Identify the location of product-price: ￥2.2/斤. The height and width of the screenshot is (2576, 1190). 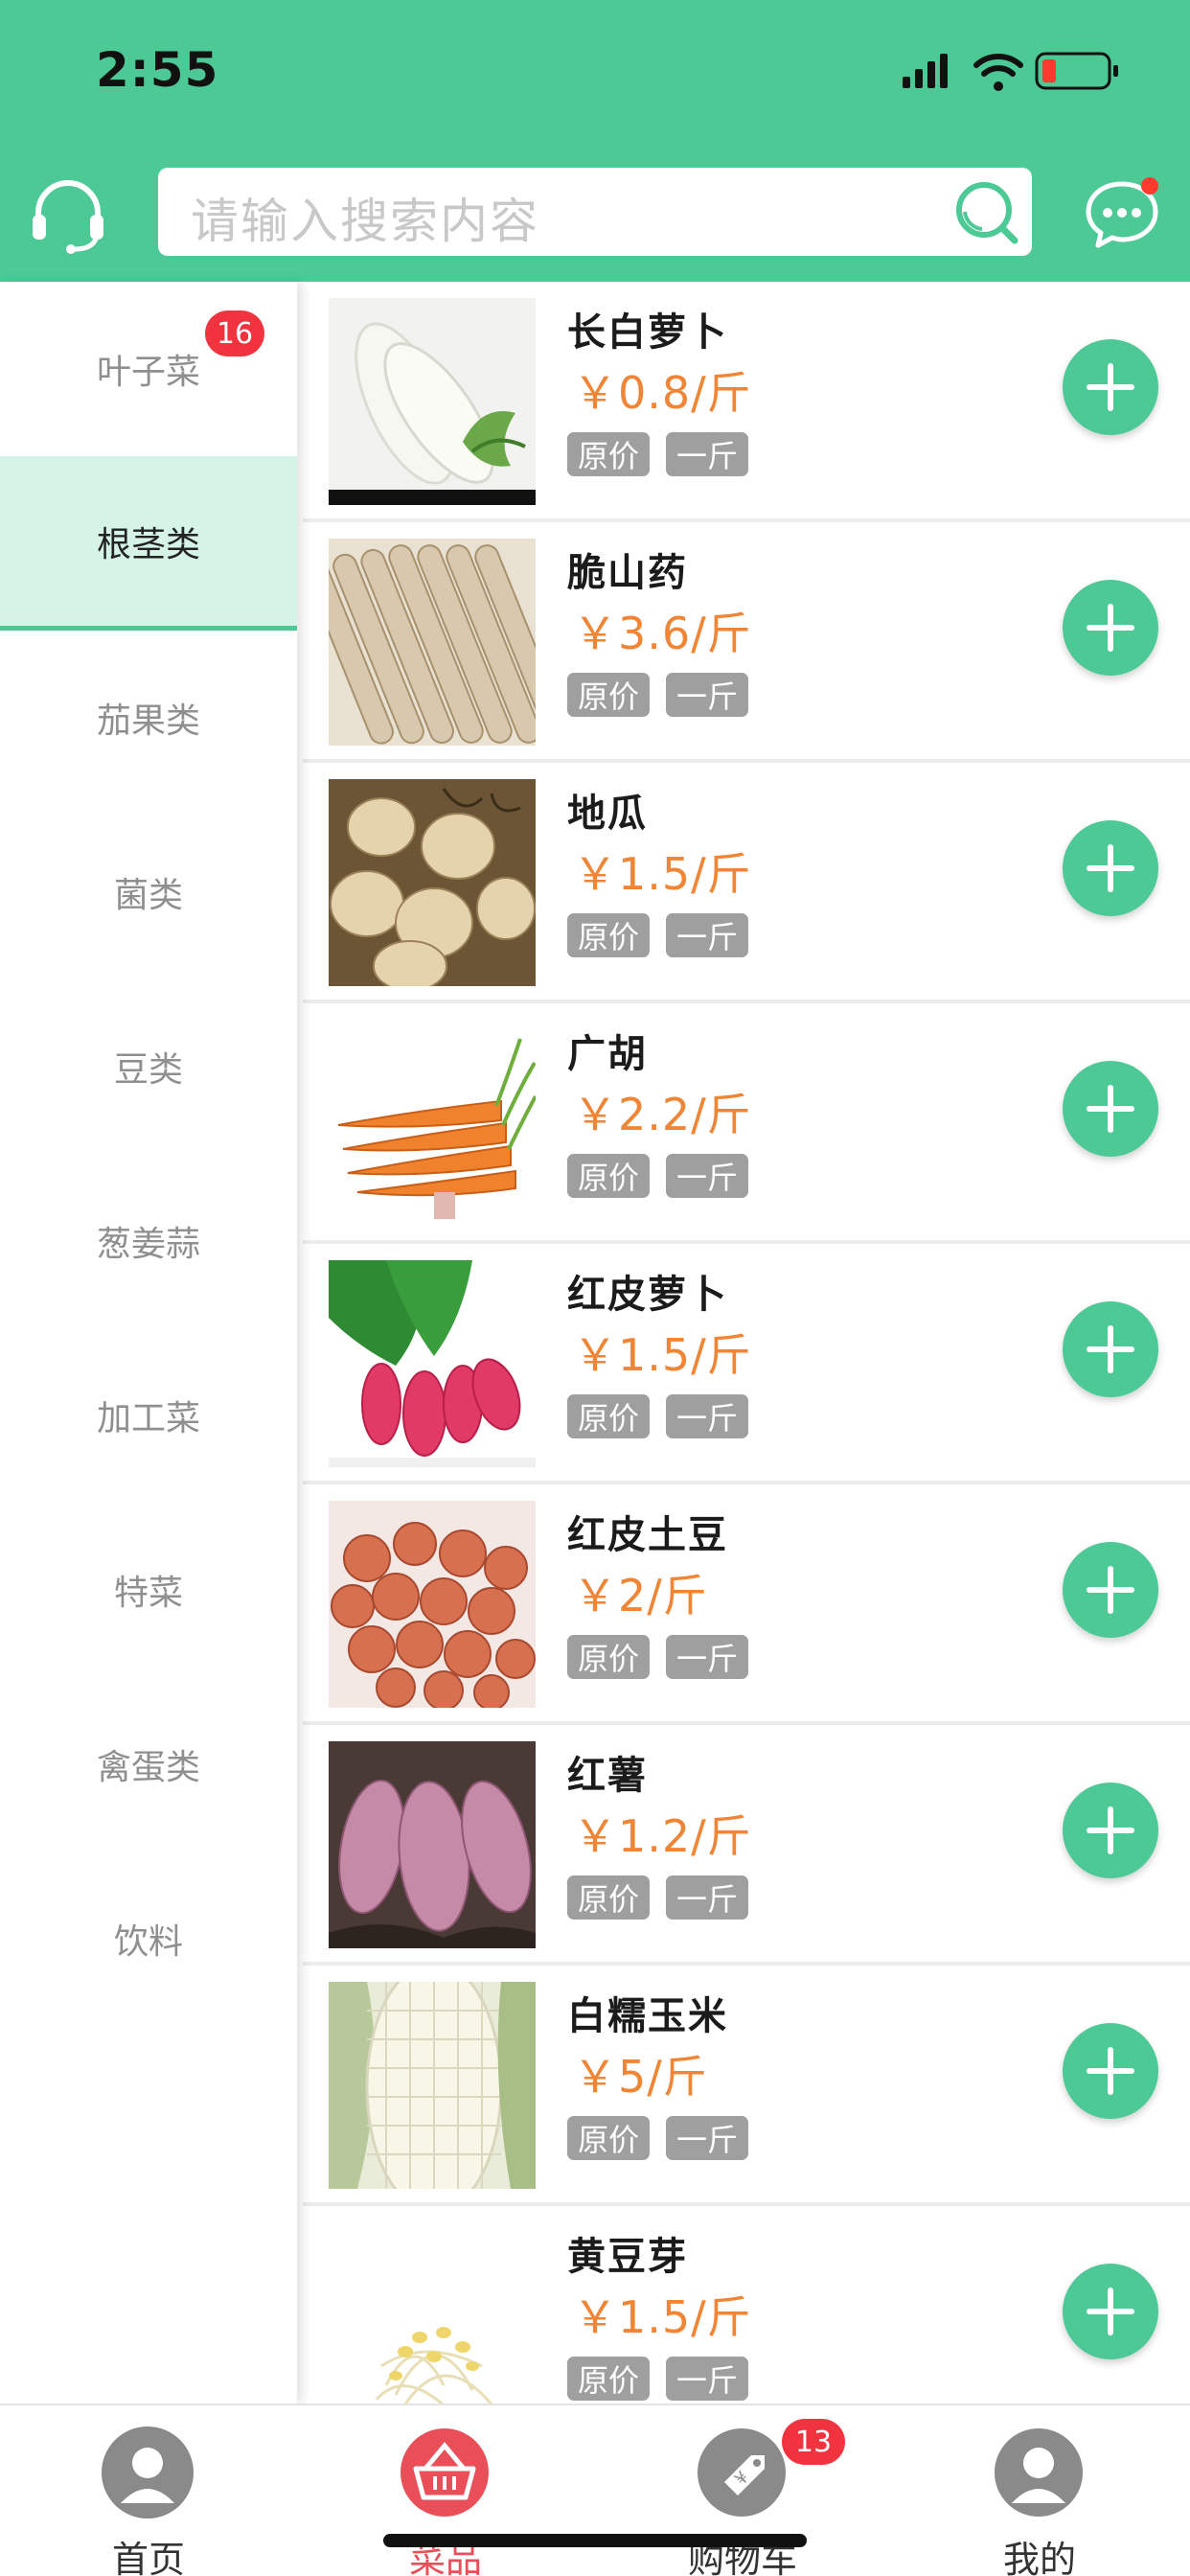
(663, 1114).